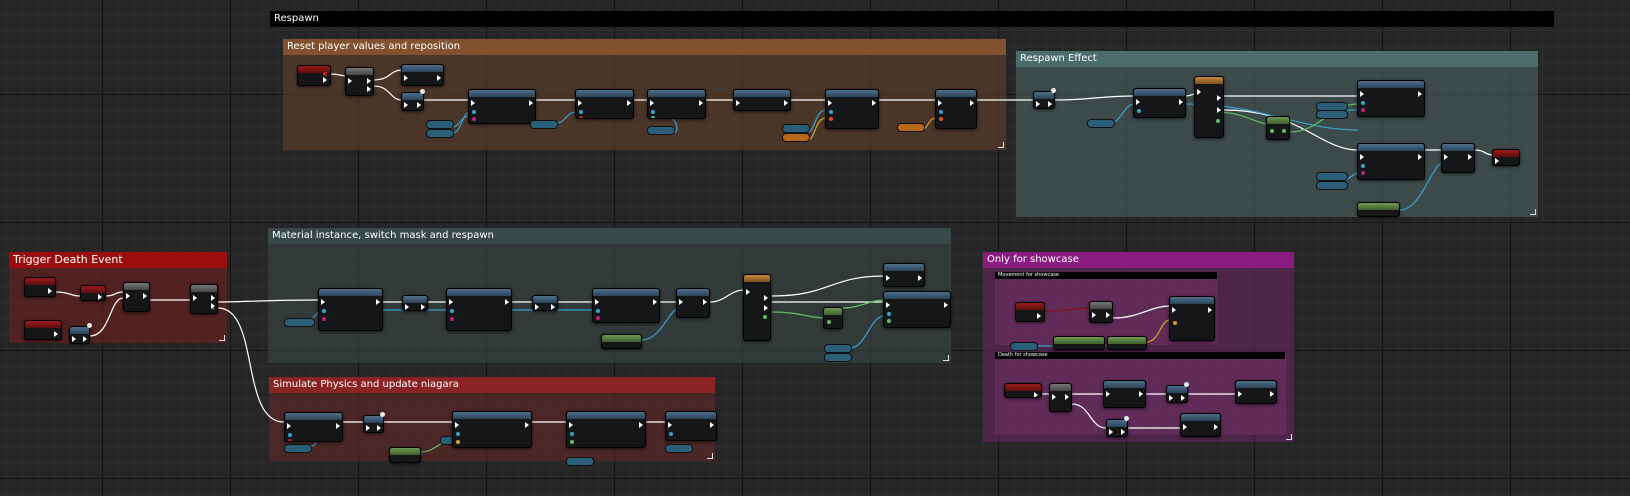 This screenshot has width=1630, height=496. I want to click on reset-relative-transform-node, so click(762, 100).